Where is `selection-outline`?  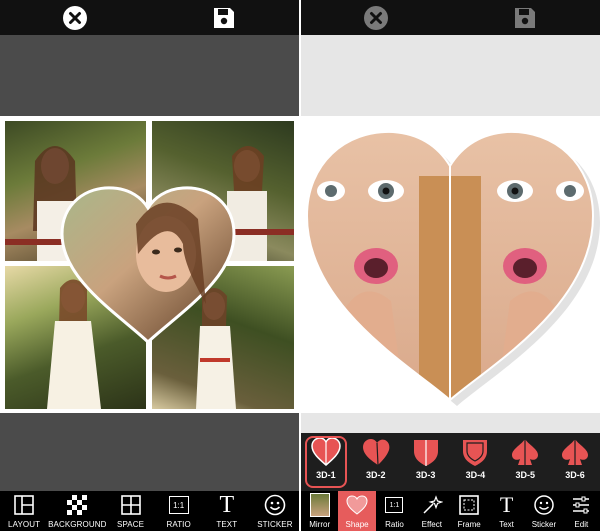 selection-outline is located at coordinates (326, 462).